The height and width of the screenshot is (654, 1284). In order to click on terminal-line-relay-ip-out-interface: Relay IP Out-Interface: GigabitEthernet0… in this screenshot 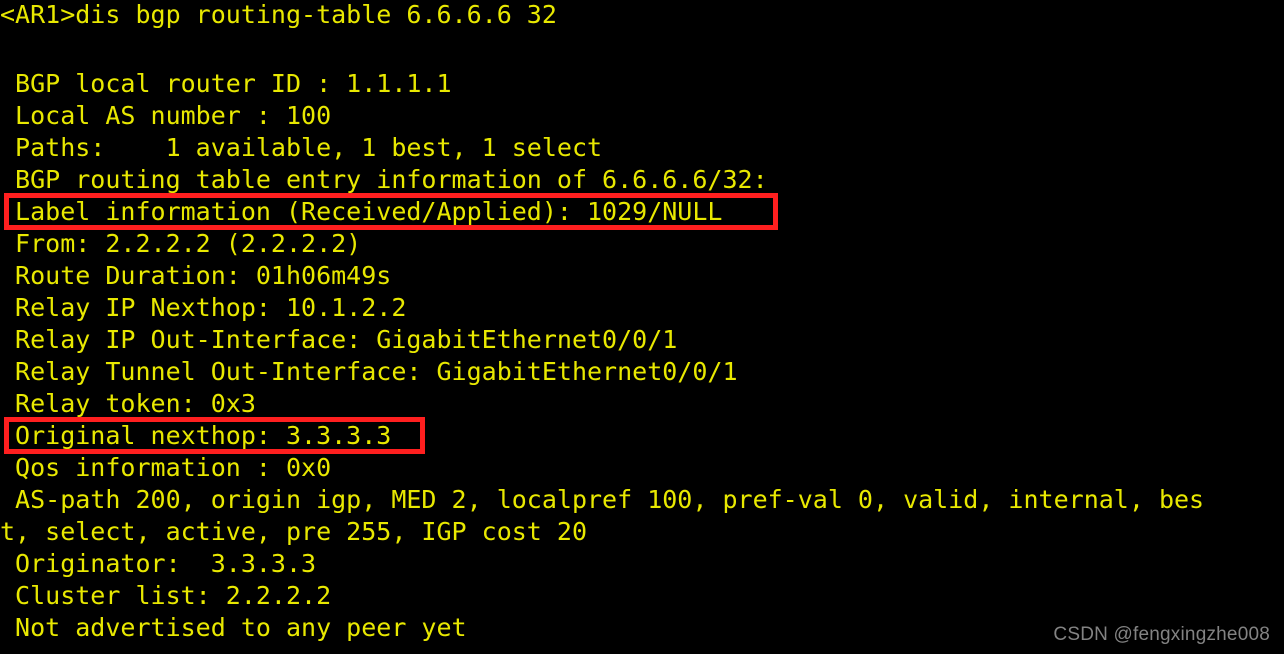, I will do `click(339, 339)`.